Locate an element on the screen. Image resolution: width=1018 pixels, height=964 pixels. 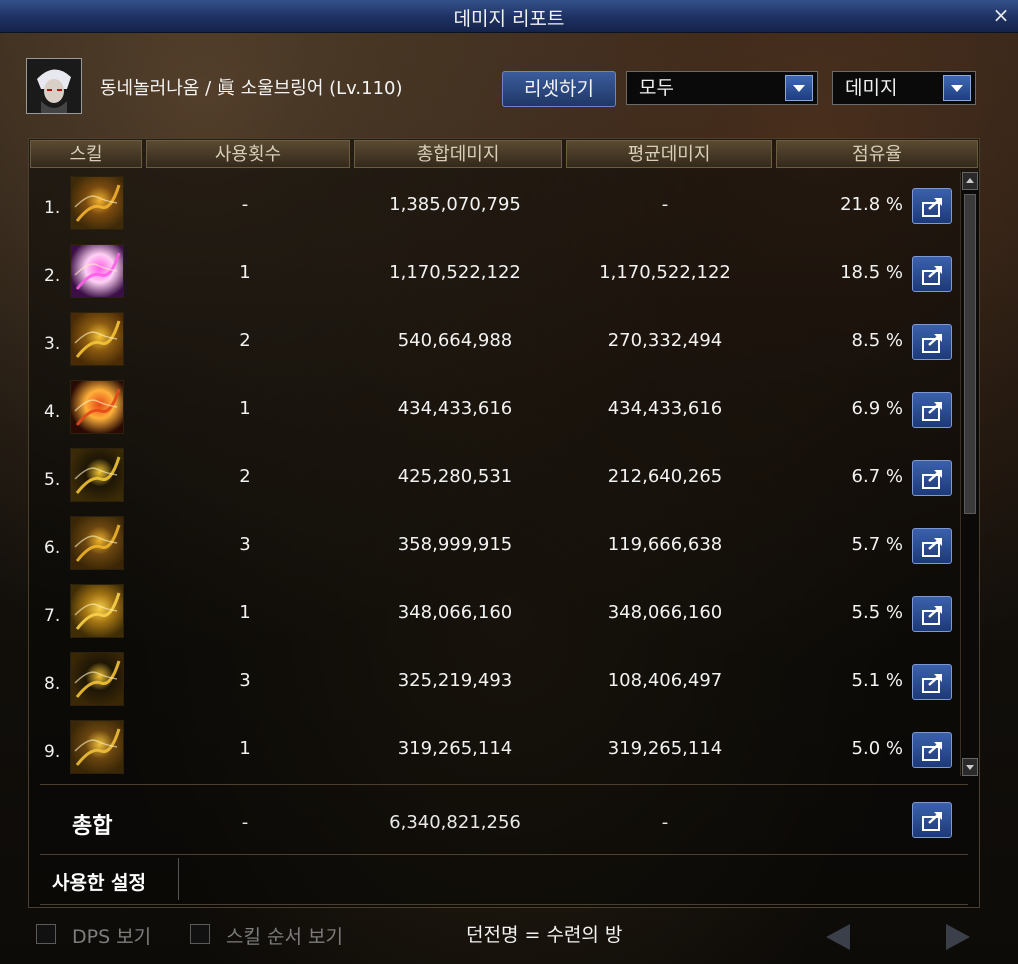
close-icon: × is located at coordinates (1001, 15).